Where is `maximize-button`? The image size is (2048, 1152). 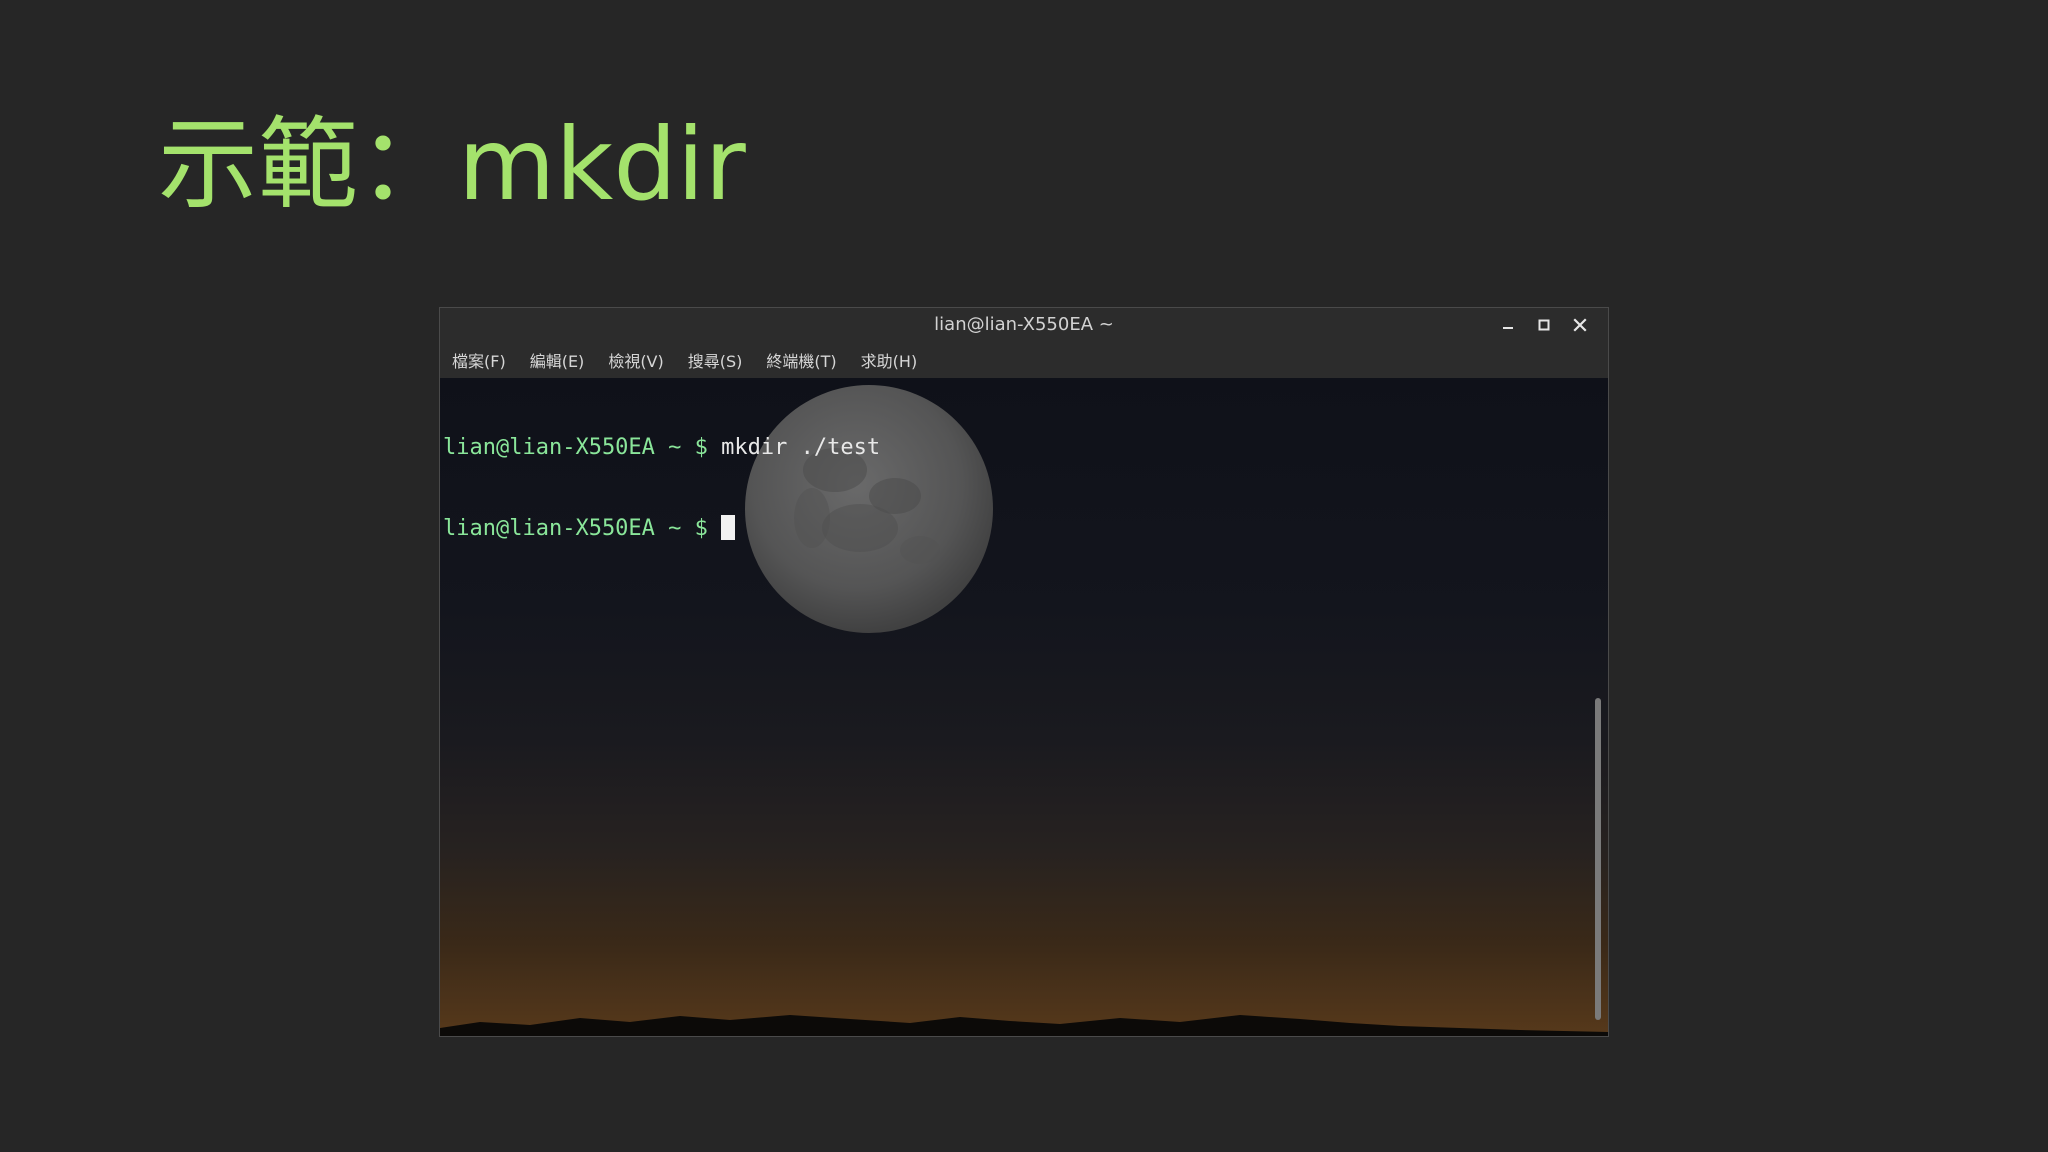
maximize-button is located at coordinates (1544, 325).